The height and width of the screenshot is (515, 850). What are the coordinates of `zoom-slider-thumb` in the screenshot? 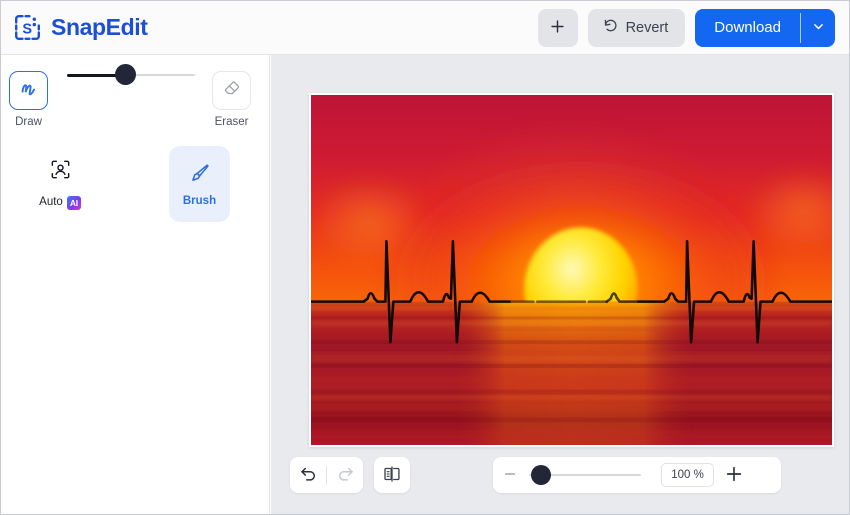 It's located at (541, 475).